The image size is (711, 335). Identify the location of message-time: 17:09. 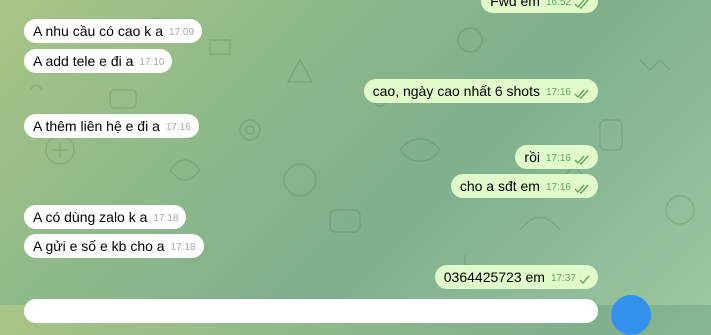
(181, 32).